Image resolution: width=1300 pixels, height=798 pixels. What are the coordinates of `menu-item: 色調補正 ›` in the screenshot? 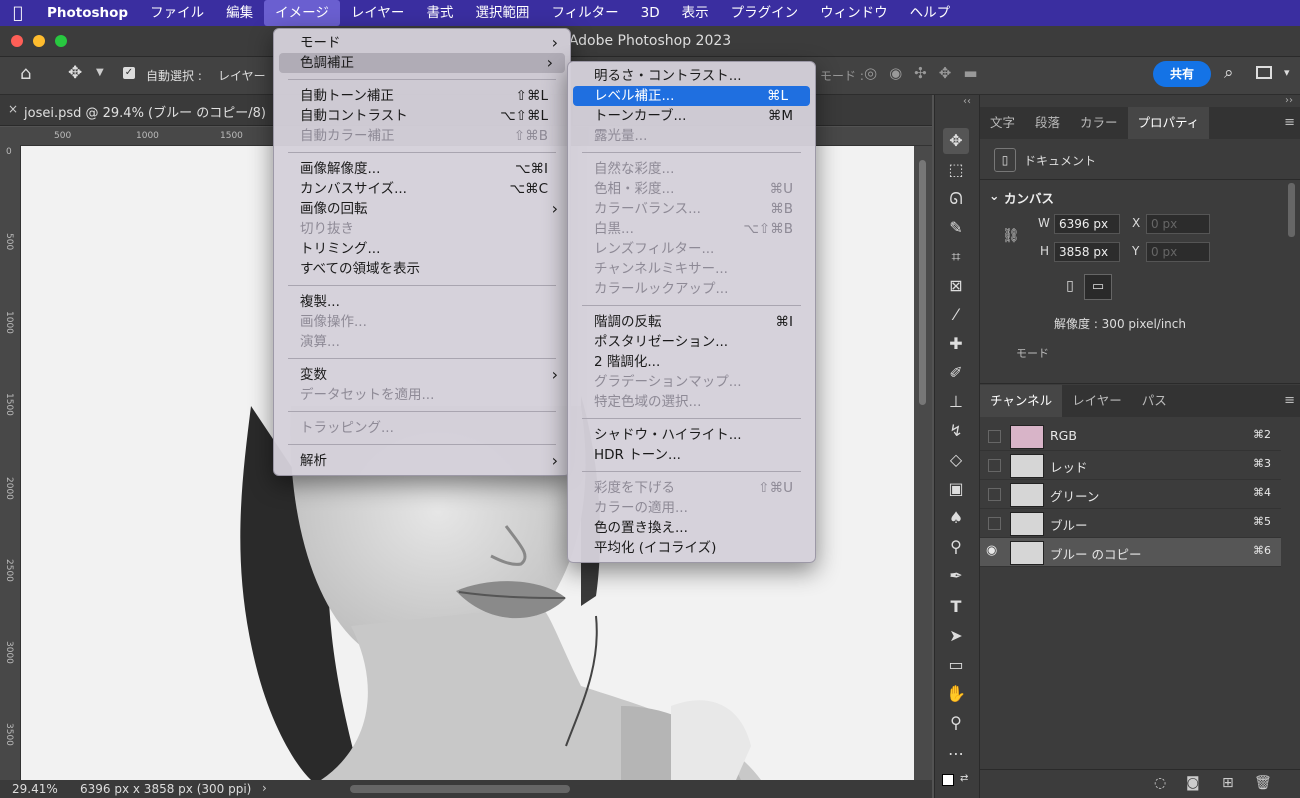 It's located at (422, 63).